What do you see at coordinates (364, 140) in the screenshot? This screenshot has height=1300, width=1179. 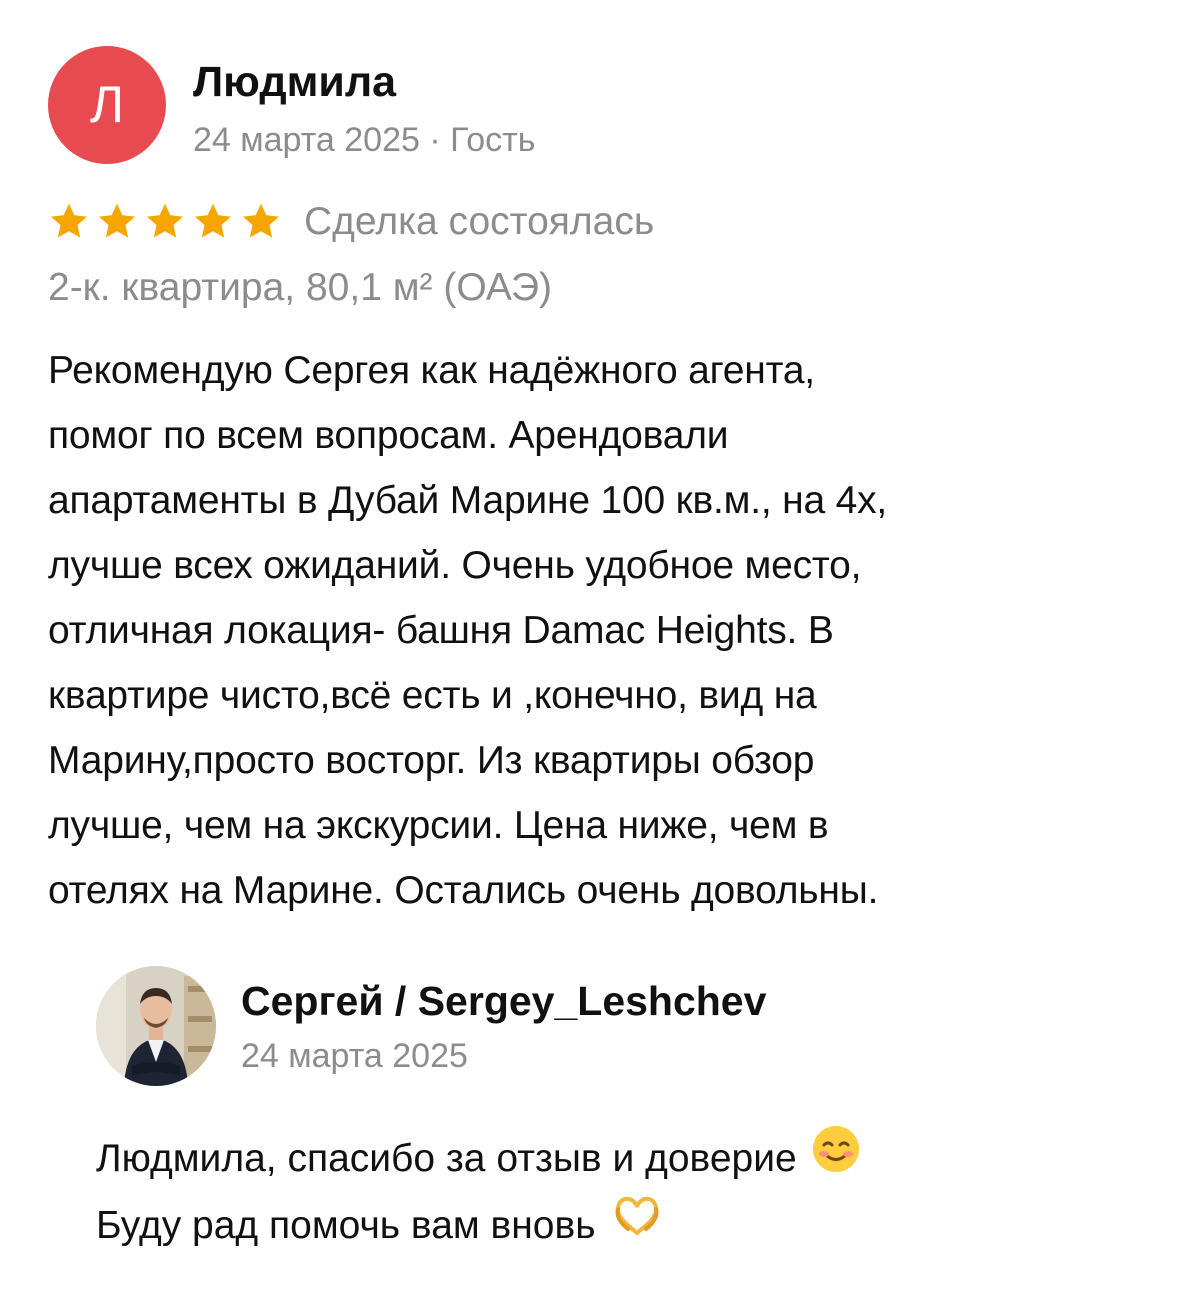 I see `review-meta: 24 марта 2025 · Гость` at bounding box center [364, 140].